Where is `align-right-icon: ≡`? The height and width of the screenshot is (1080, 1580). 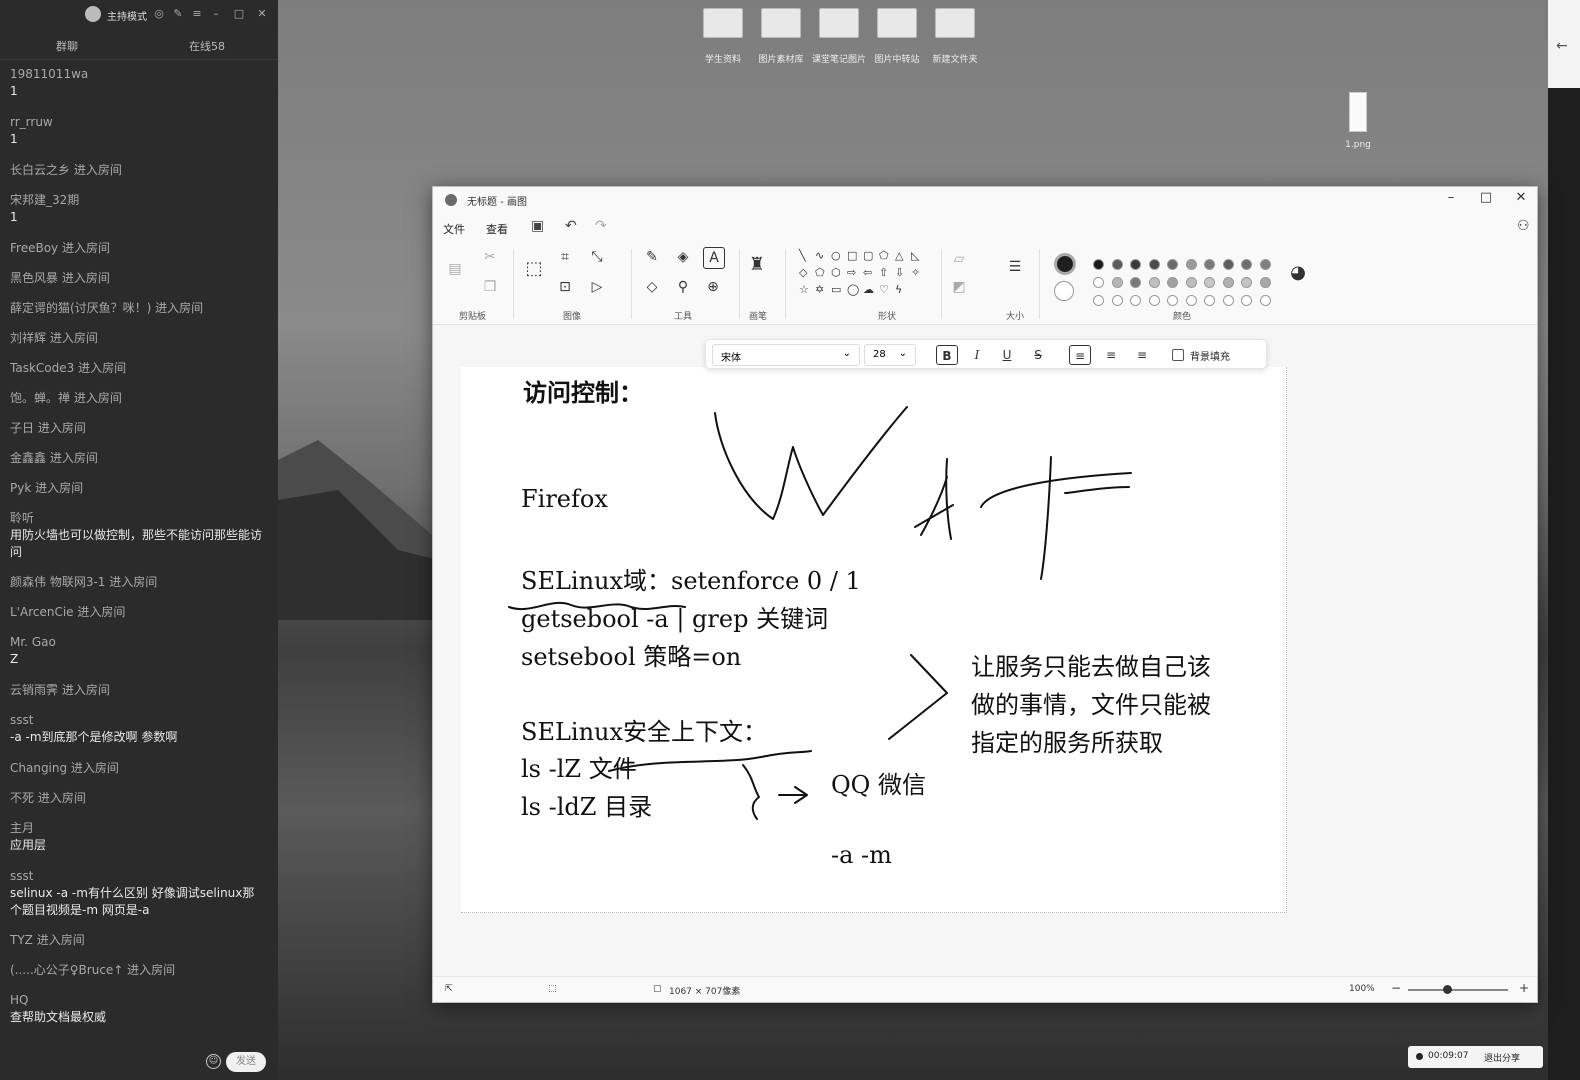 align-right-icon: ≡ is located at coordinates (1142, 355).